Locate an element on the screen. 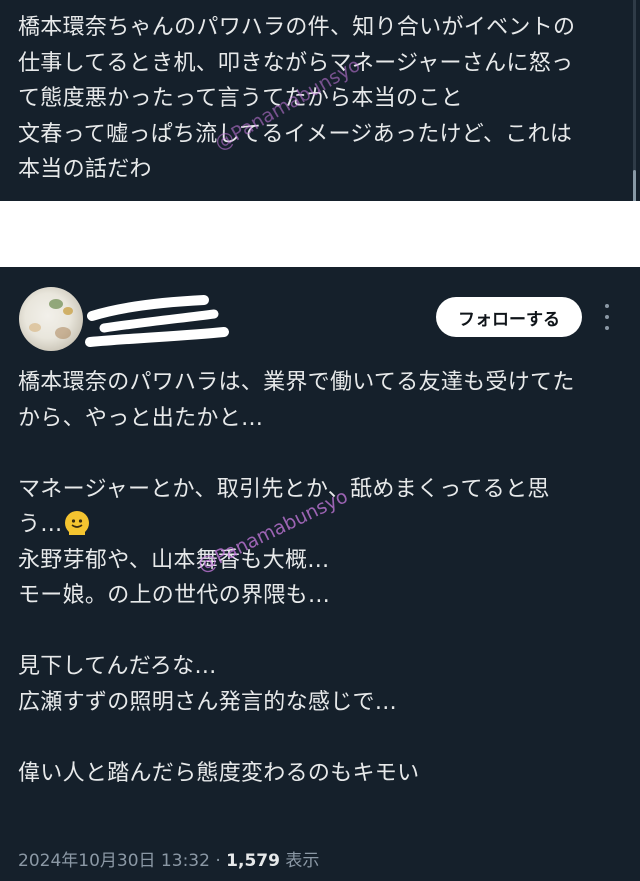 The image size is (640, 881). melting-face-emoji-icon is located at coordinates (76, 523).